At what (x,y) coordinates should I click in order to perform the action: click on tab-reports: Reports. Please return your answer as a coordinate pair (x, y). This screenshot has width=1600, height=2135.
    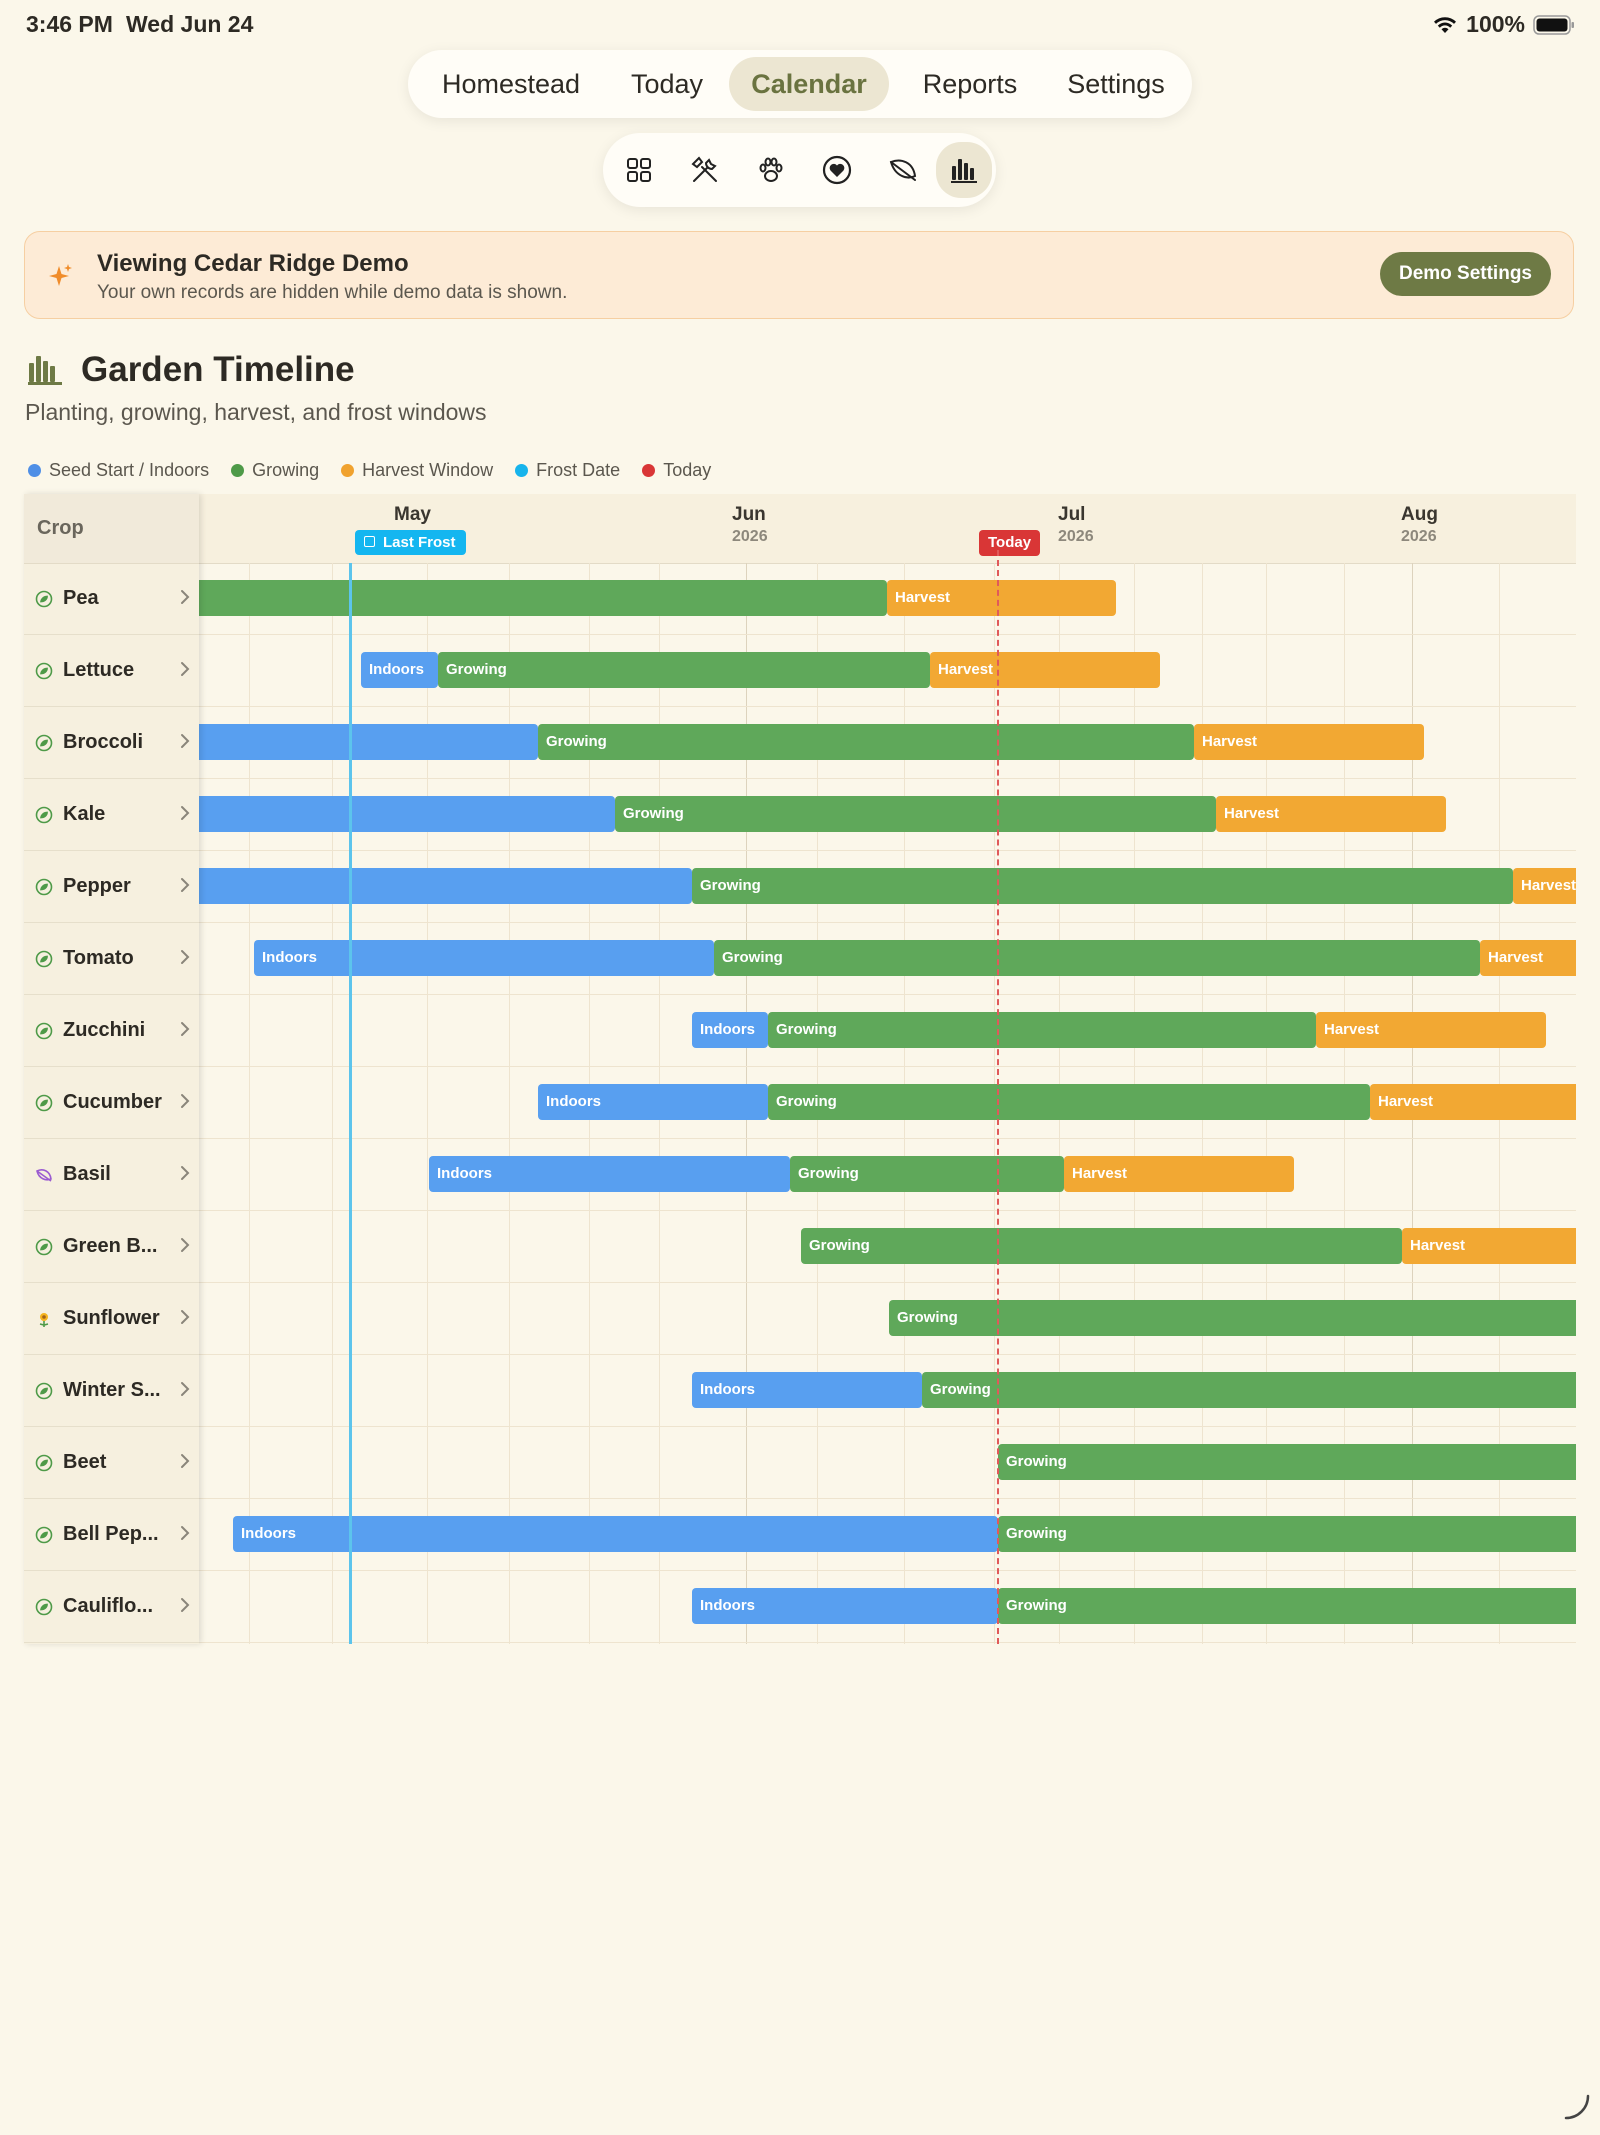
    Looking at the image, I should click on (970, 84).